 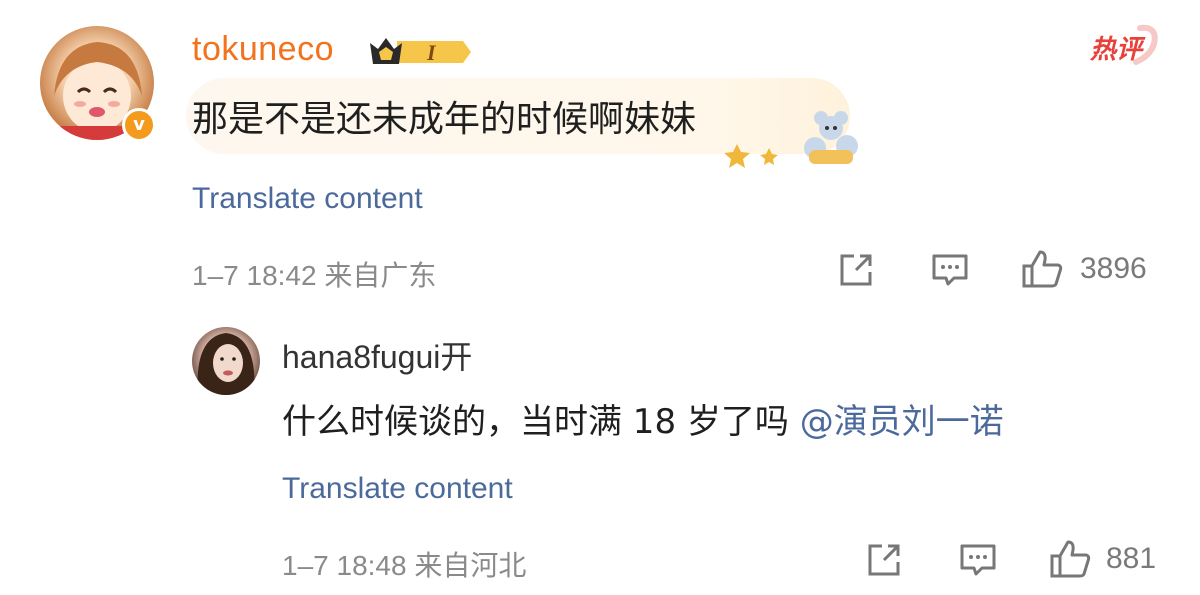 I want to click on reply-avatar, so click(x=226, y=361).